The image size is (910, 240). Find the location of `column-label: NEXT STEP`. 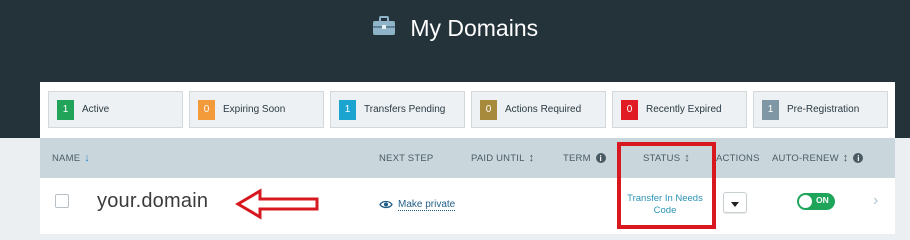

column-label: NEXT STEP is located at coordinates (406, 158).